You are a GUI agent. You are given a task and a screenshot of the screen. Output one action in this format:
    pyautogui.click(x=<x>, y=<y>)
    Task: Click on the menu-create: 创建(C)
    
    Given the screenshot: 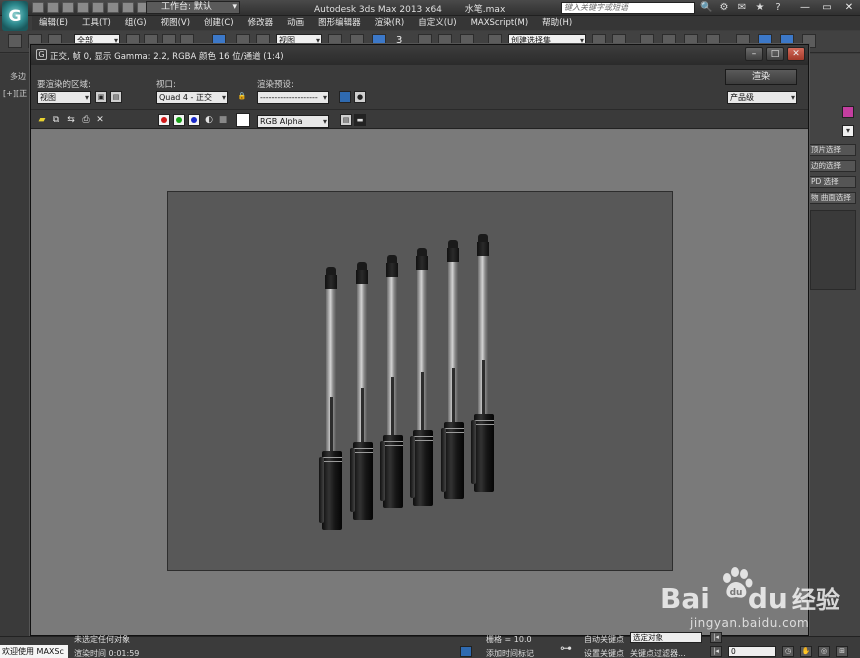 What is the action you would take?
    pyautogui.click(x=219, y=23)
    